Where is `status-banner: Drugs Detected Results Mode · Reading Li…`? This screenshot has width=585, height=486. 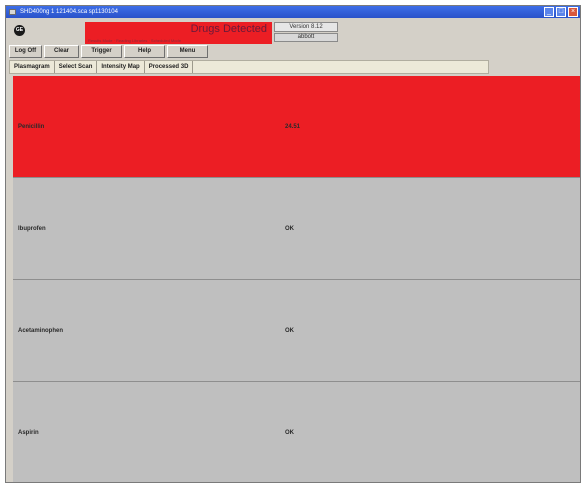
status-banner: Drugs Detected Results Mode · Reading Li… is located at coordinates (178, 33).